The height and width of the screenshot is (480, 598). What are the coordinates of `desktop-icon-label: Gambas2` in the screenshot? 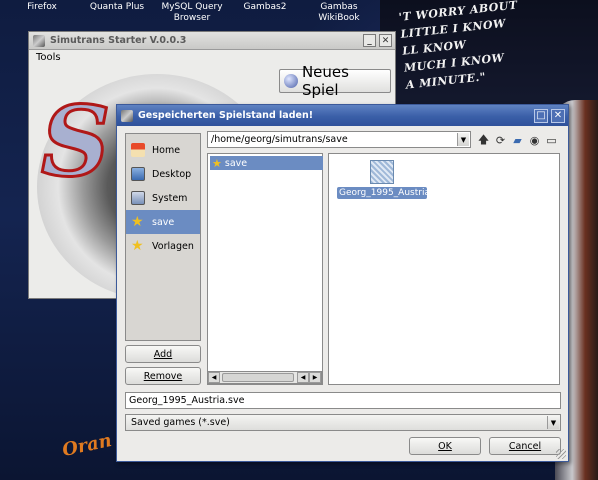 It's located at (265, 7).